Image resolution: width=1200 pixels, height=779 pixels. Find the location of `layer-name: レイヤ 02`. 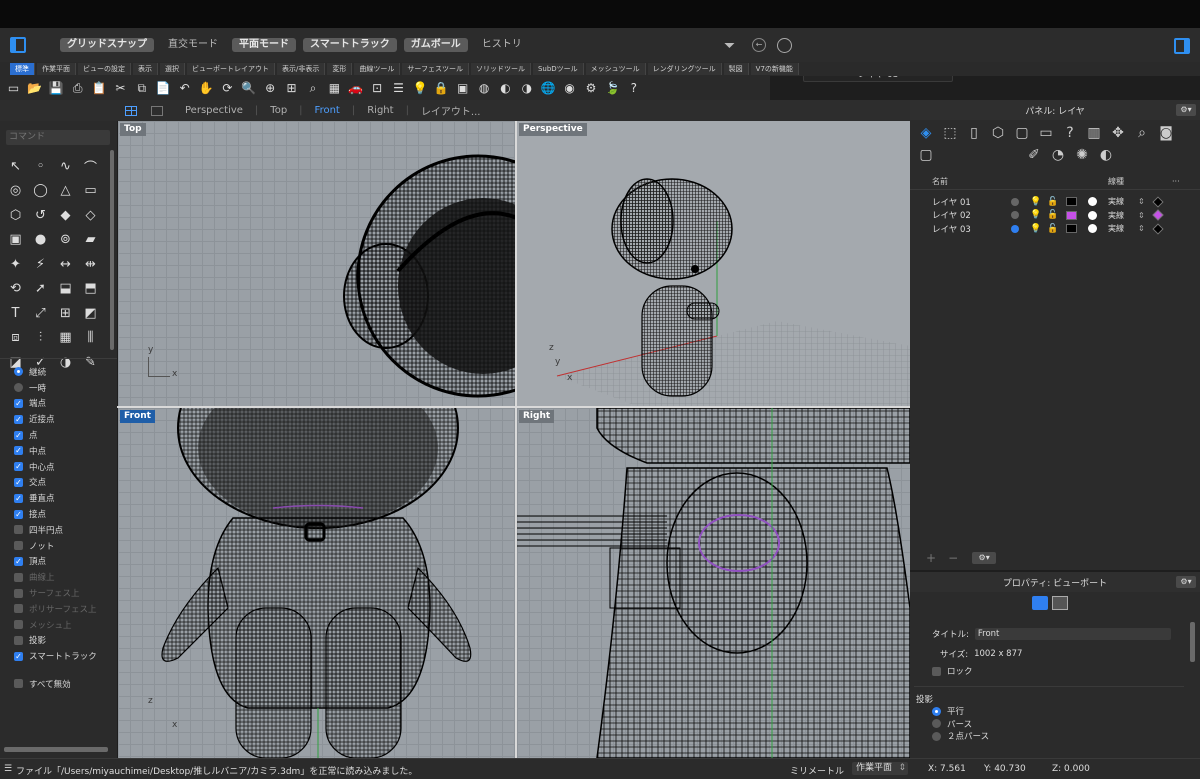

layer-name: レイヤ 02 is located at coordinates (951, 215).